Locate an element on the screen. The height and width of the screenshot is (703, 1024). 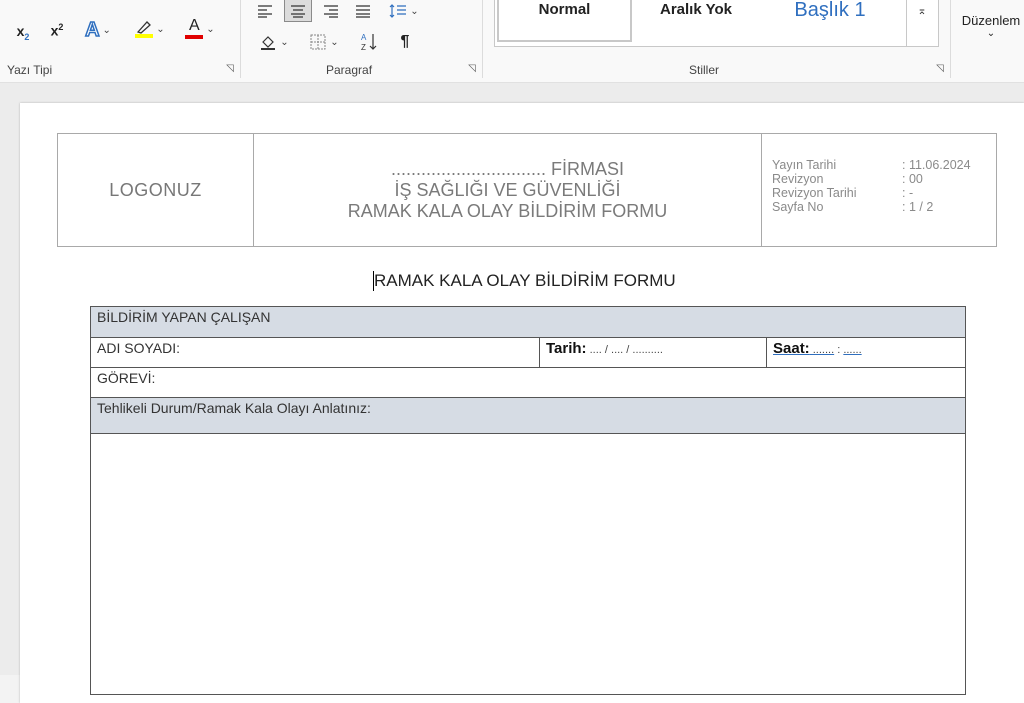
font-group-label: Yazı Tipi is located at coordinates (30, 70).